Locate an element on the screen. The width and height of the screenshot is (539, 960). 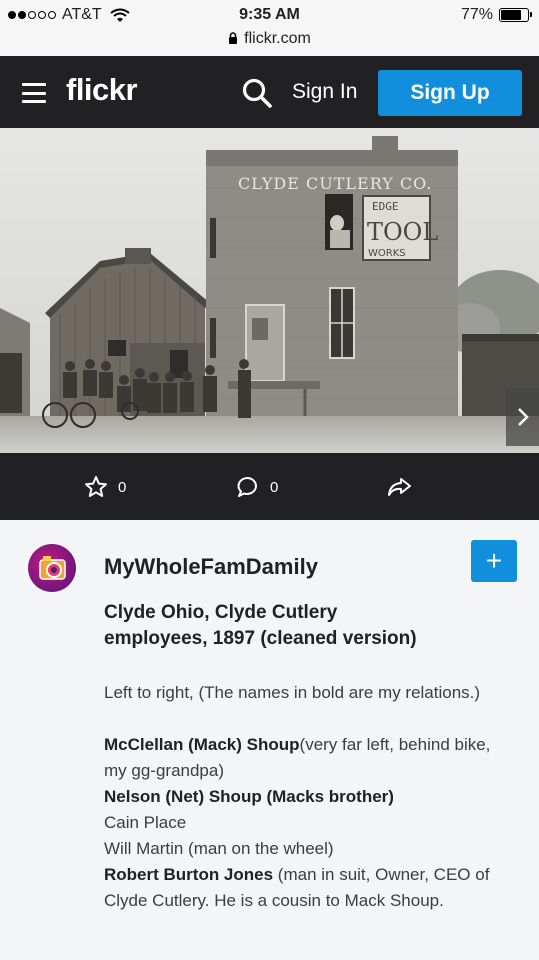
star-icon is located at coordinates (96, 486).